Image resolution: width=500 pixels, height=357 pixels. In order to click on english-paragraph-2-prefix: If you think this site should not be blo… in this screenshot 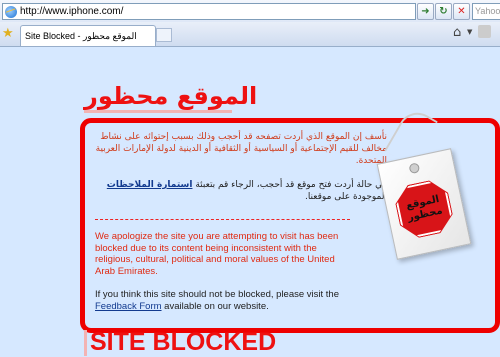, I will do `click(217, 294)`.